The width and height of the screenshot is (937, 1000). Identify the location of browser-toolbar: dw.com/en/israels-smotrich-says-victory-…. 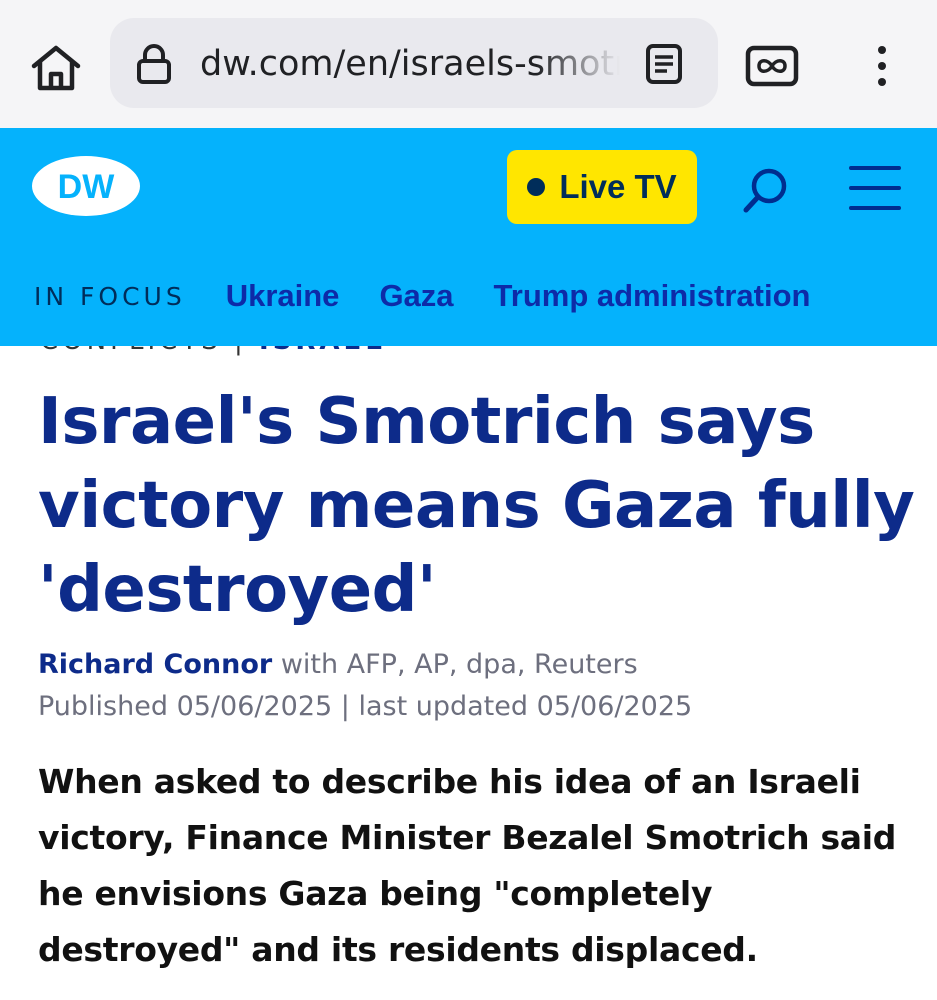
(468, 64).